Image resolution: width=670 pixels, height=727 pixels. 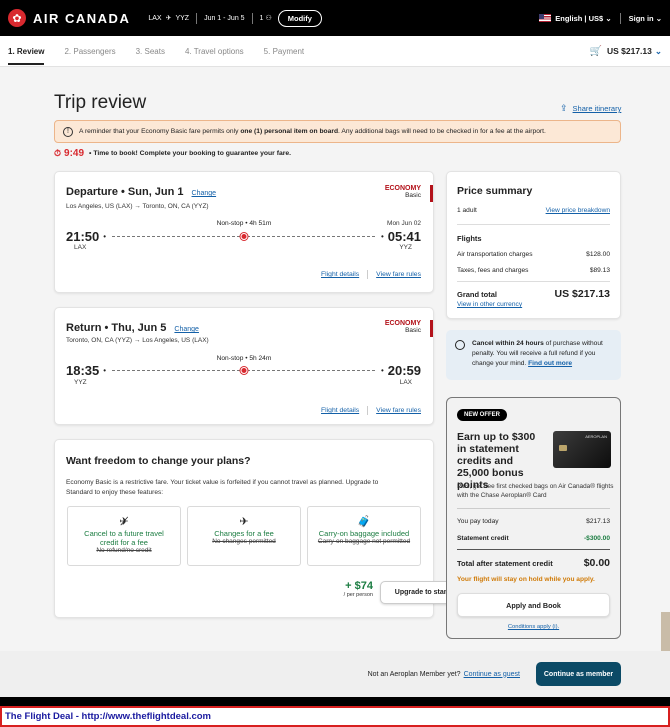 What do you see at coordinates (68, 131) in the screenshot?
I see `exclamation-icon: !` at bounding box center [68, 131].